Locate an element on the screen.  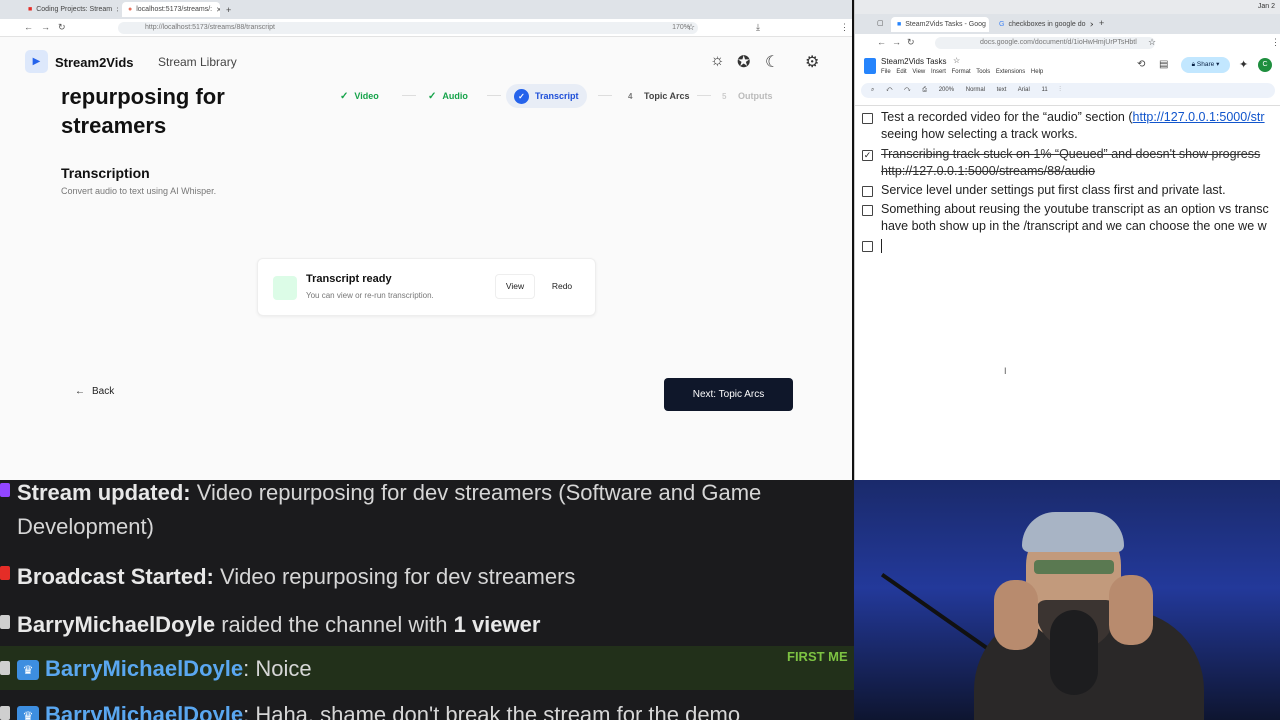
tab-coding-projects: ■ Coding Projects: Stream ✕ is located at coordinates (70, 9).